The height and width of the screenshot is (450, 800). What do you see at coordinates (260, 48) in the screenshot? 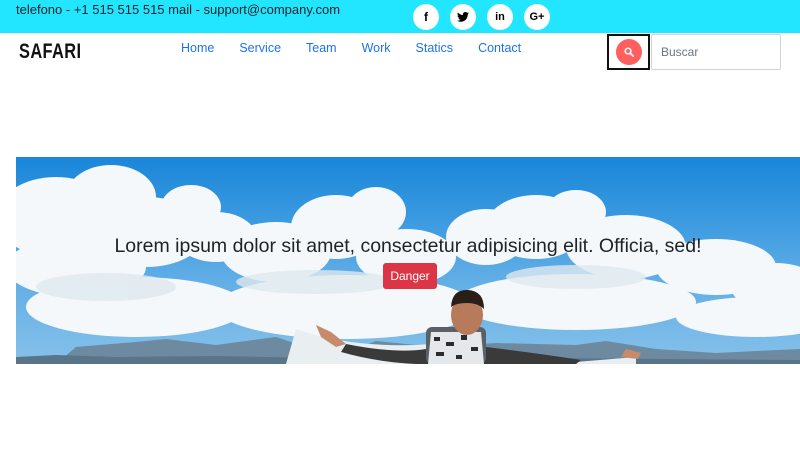
I see `nav-link-service: Service` at bounding box center [260, 48].